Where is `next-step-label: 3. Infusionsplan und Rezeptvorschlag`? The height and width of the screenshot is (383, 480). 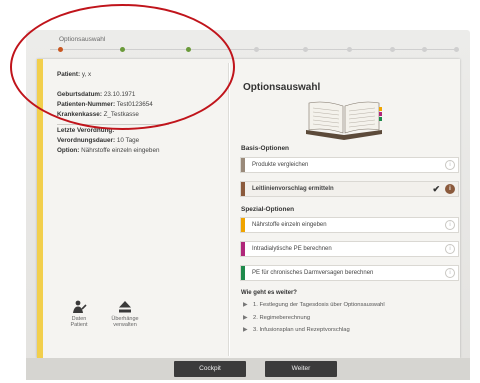 next-step-label: 3. Infusionsplan und Rezeptvorschlag is located at coordinates (301, 330).